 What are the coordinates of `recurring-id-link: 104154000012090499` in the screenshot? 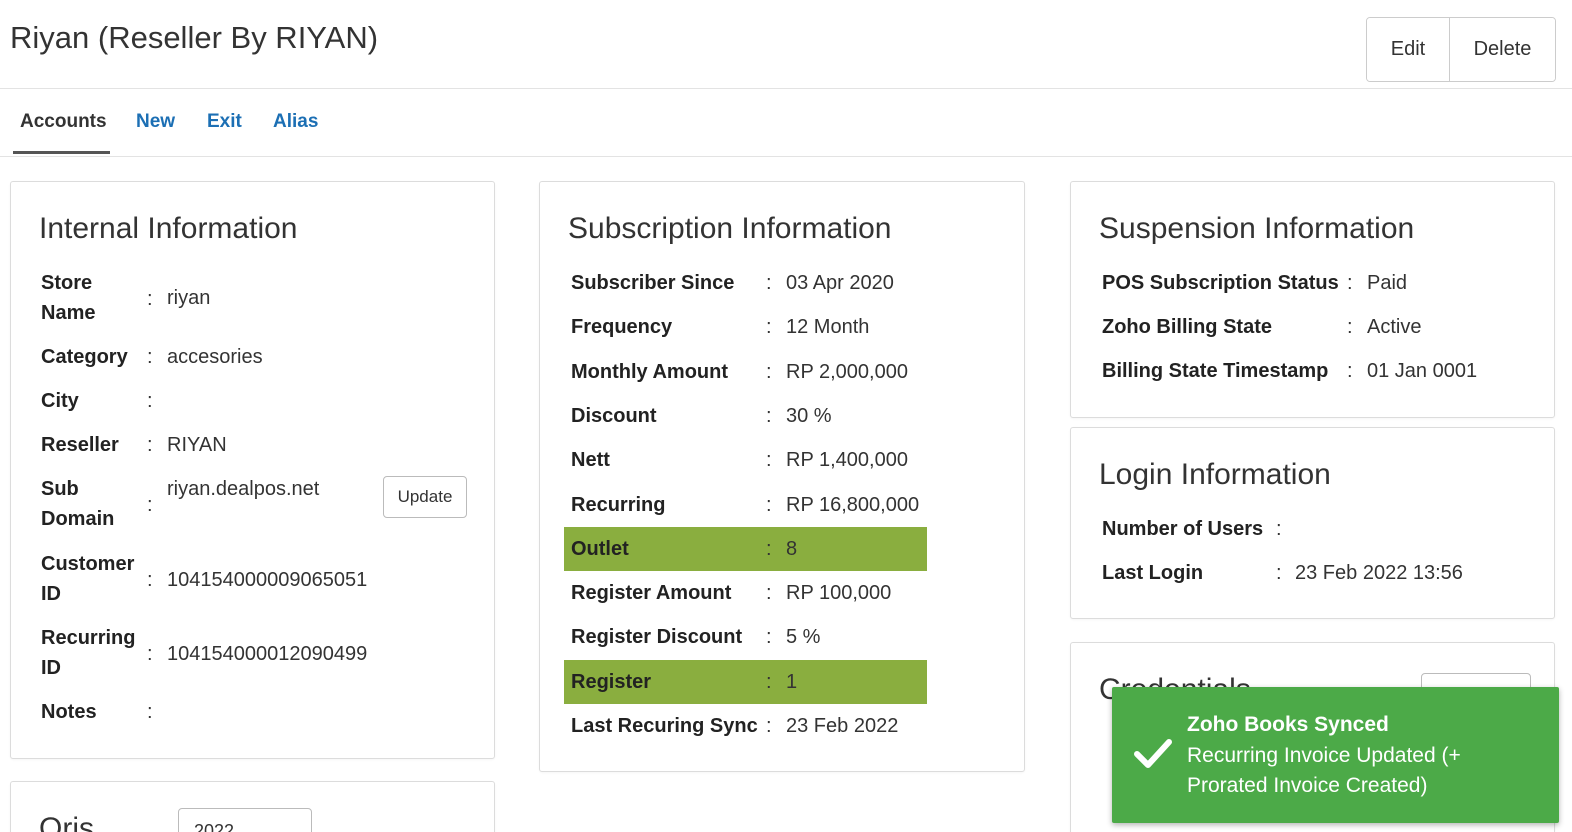 It's located at (267, 654).